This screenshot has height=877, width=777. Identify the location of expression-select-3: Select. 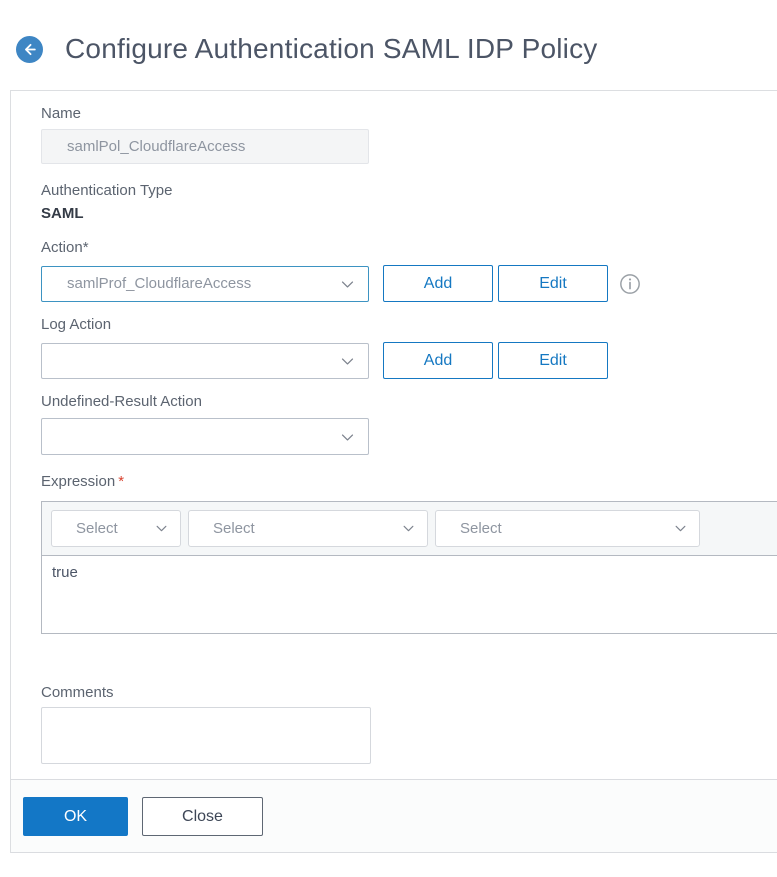
(567, 528).